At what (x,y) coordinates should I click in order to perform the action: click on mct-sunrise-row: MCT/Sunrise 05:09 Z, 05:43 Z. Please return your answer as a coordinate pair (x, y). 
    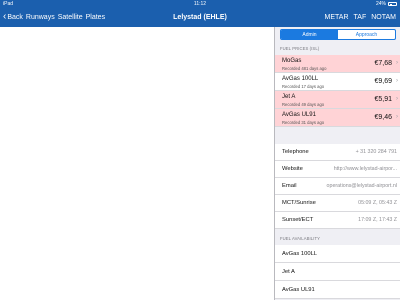
    Looking at the image, I should click on (337, 203).